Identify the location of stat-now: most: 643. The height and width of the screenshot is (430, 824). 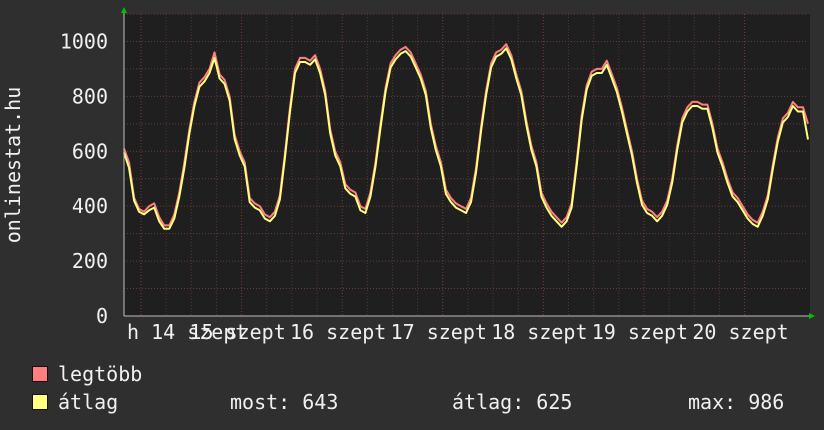
(284, 402).